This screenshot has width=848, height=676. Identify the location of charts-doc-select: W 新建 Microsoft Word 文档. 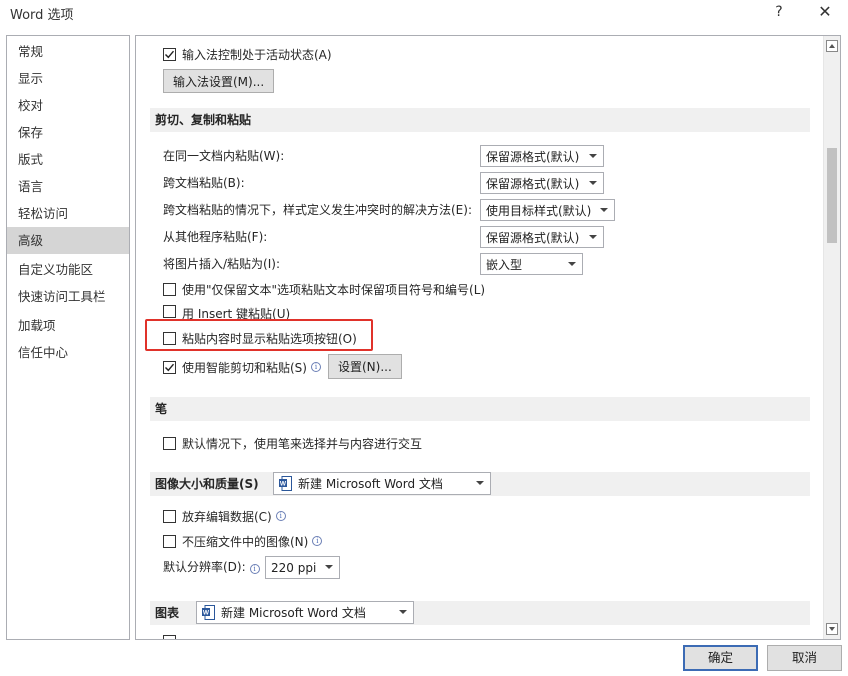
(305, 612).